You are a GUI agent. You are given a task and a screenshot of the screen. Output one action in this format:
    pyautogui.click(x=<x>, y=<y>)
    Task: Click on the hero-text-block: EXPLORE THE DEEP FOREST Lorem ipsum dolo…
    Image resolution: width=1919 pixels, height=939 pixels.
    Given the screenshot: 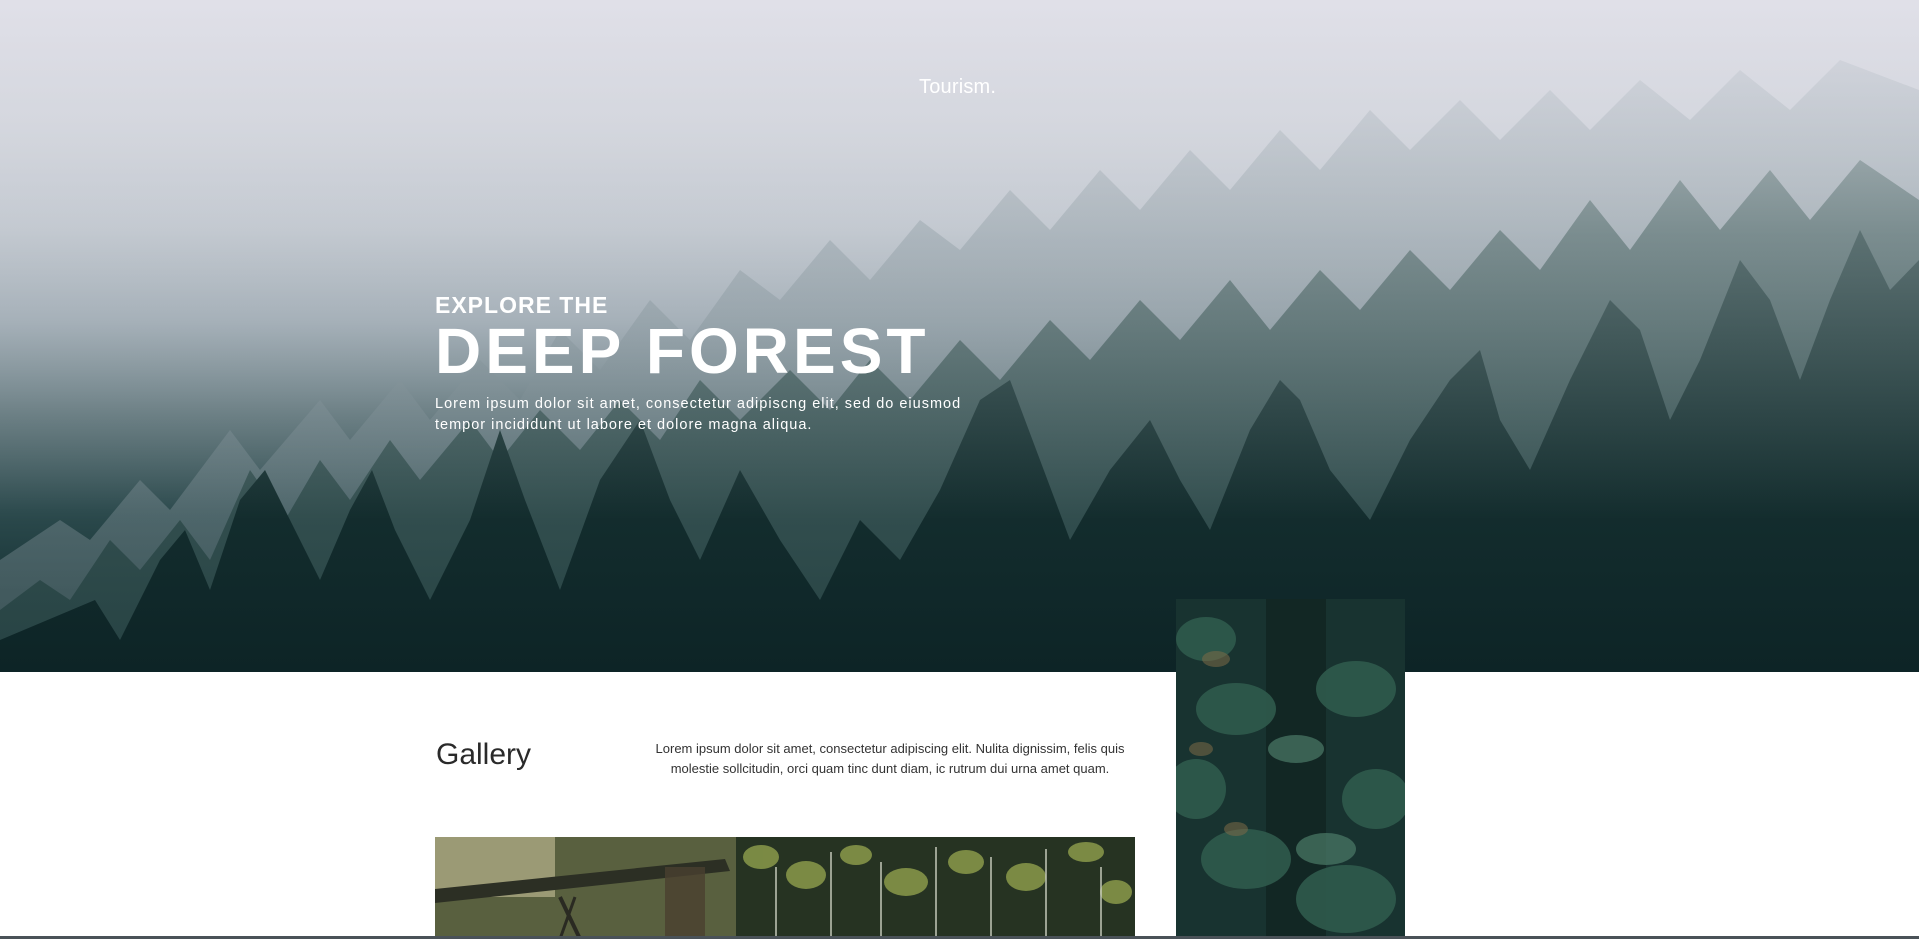 What is the action you would take?
    pyautogui.click(x=725, y=364)
    